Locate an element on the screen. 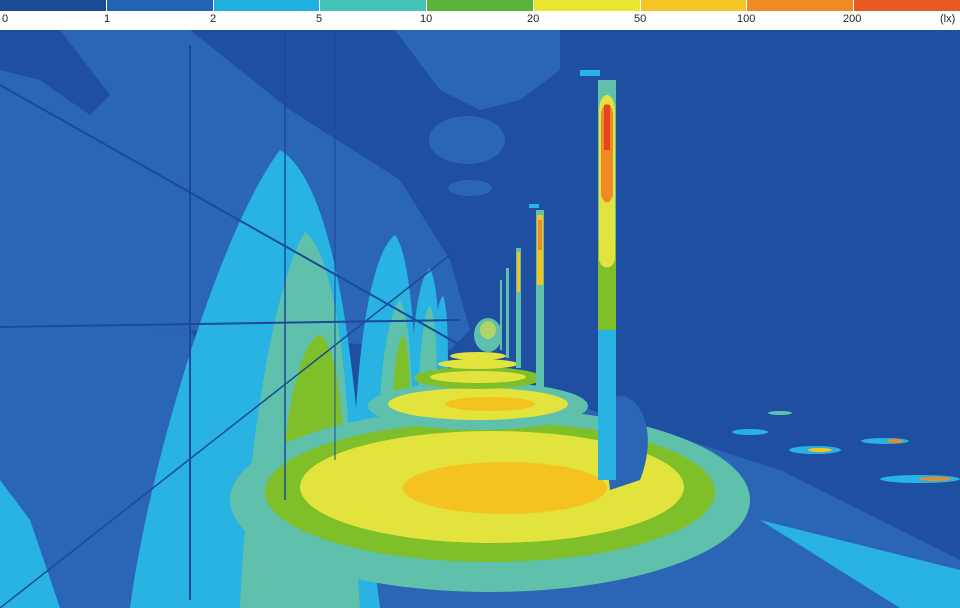 The image size is (960, 608). legend-tick-label: 200 is located at coordinates (852, 19).